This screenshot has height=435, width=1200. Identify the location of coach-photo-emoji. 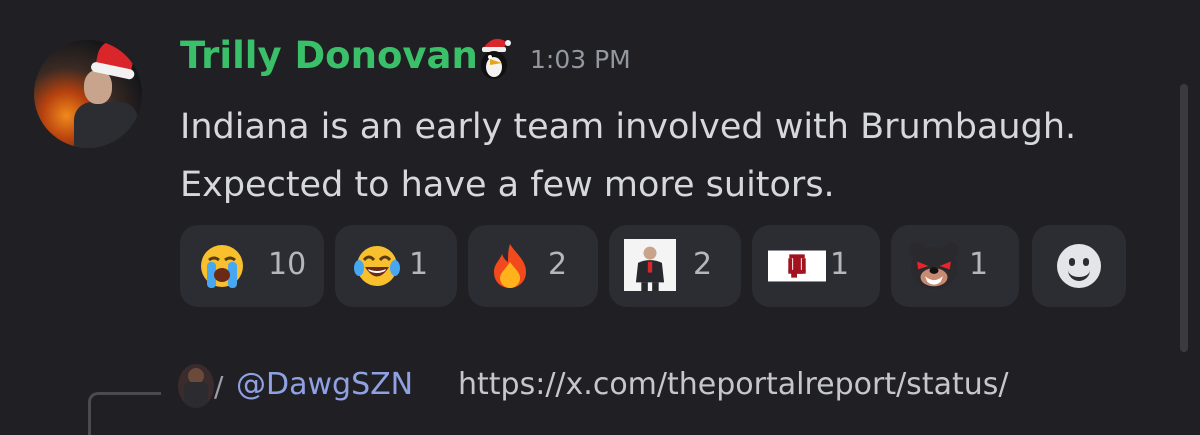
(650, 265).